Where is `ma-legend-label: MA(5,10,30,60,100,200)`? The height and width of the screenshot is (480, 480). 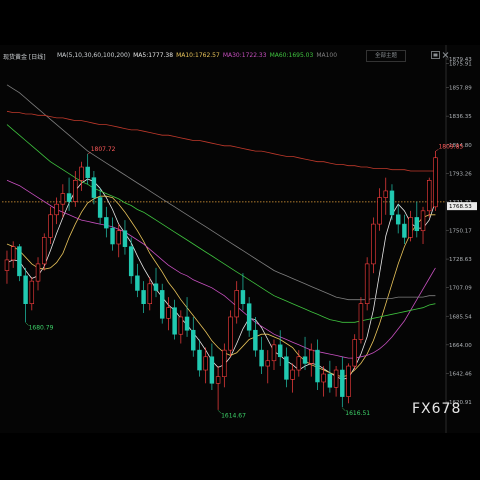
ma-legend-label: MA(5,10,30,60,100,200) is located at coordinates (94, 55).